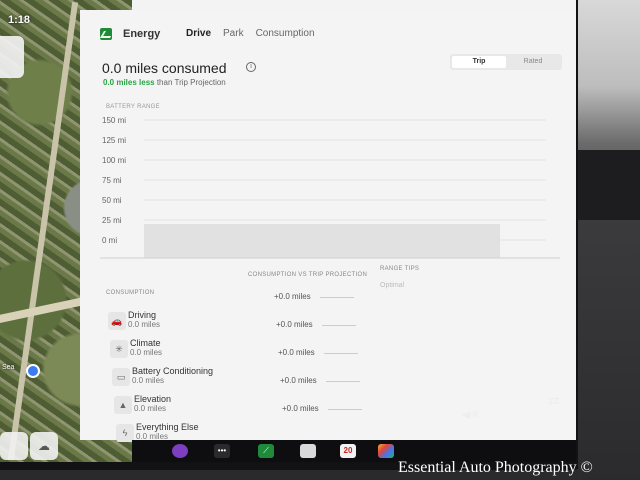  Describe the element at coordinates (400, 269) in the screenshot. I see `range-tips-label: RANGE TIPS` at that location.